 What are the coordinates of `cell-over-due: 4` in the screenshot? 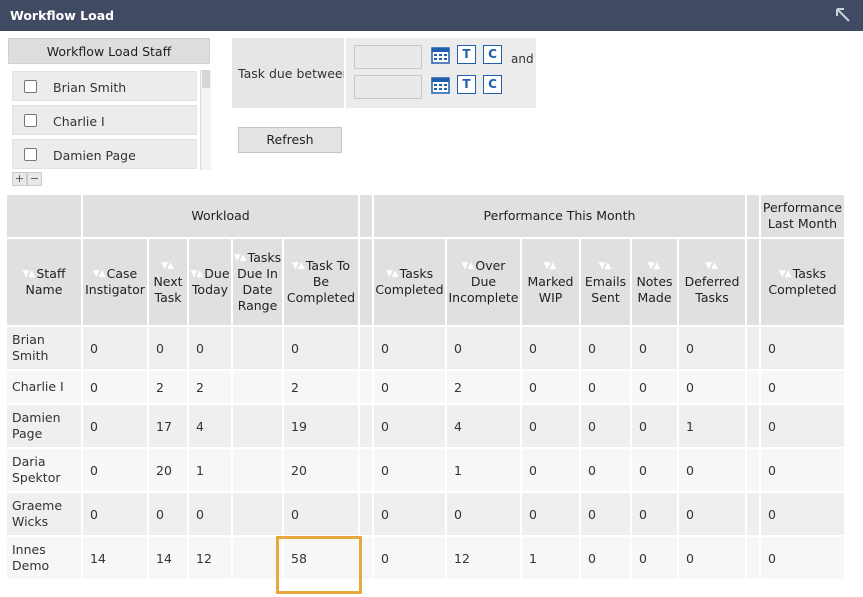 It's located at (483, 427).